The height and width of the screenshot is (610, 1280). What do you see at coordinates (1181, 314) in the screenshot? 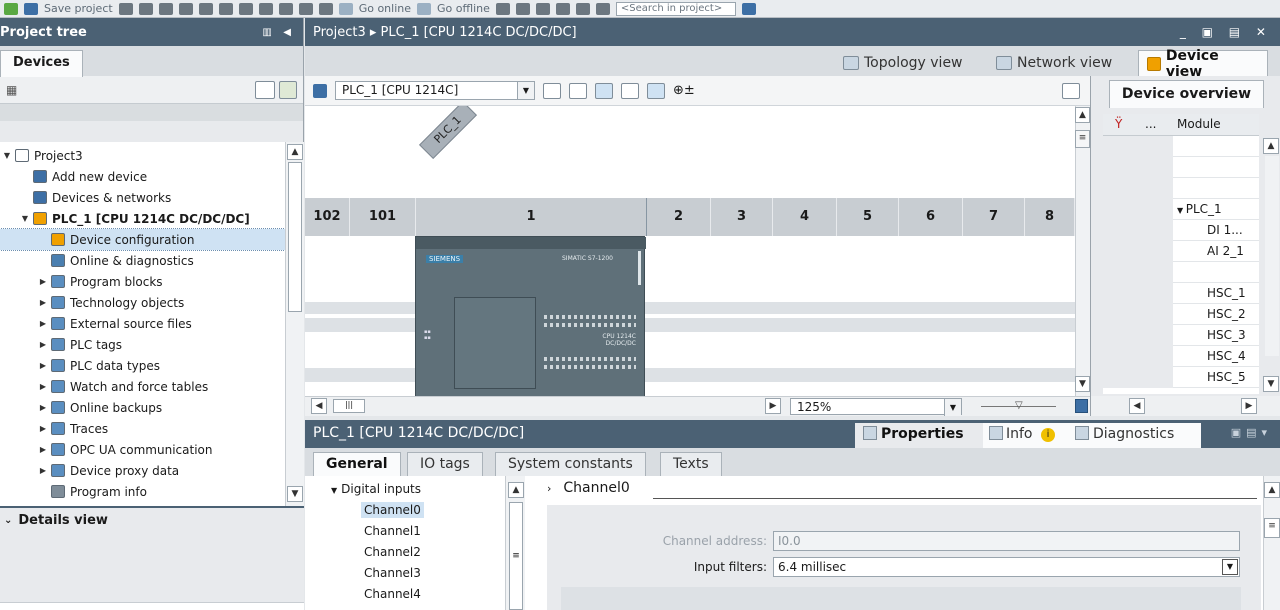
I see `overview-row: HSC_2` at bounding box center [1181, 314].